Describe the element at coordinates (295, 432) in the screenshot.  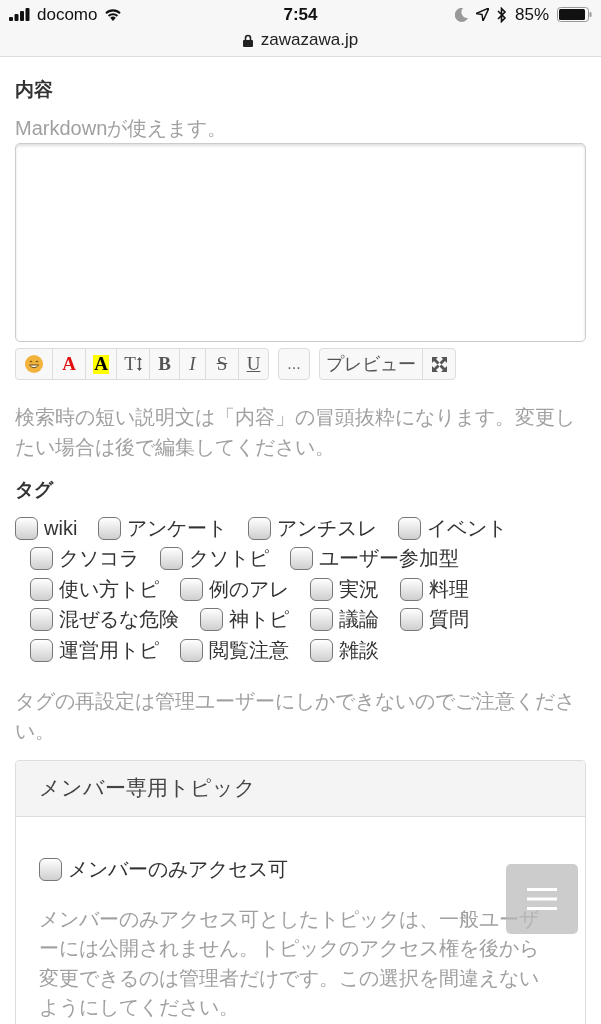
I see `help-text: 検索時の短い説明文は「内容」の冒頭抜粋になります。変更したい場合は後で編集してください。` at that location.